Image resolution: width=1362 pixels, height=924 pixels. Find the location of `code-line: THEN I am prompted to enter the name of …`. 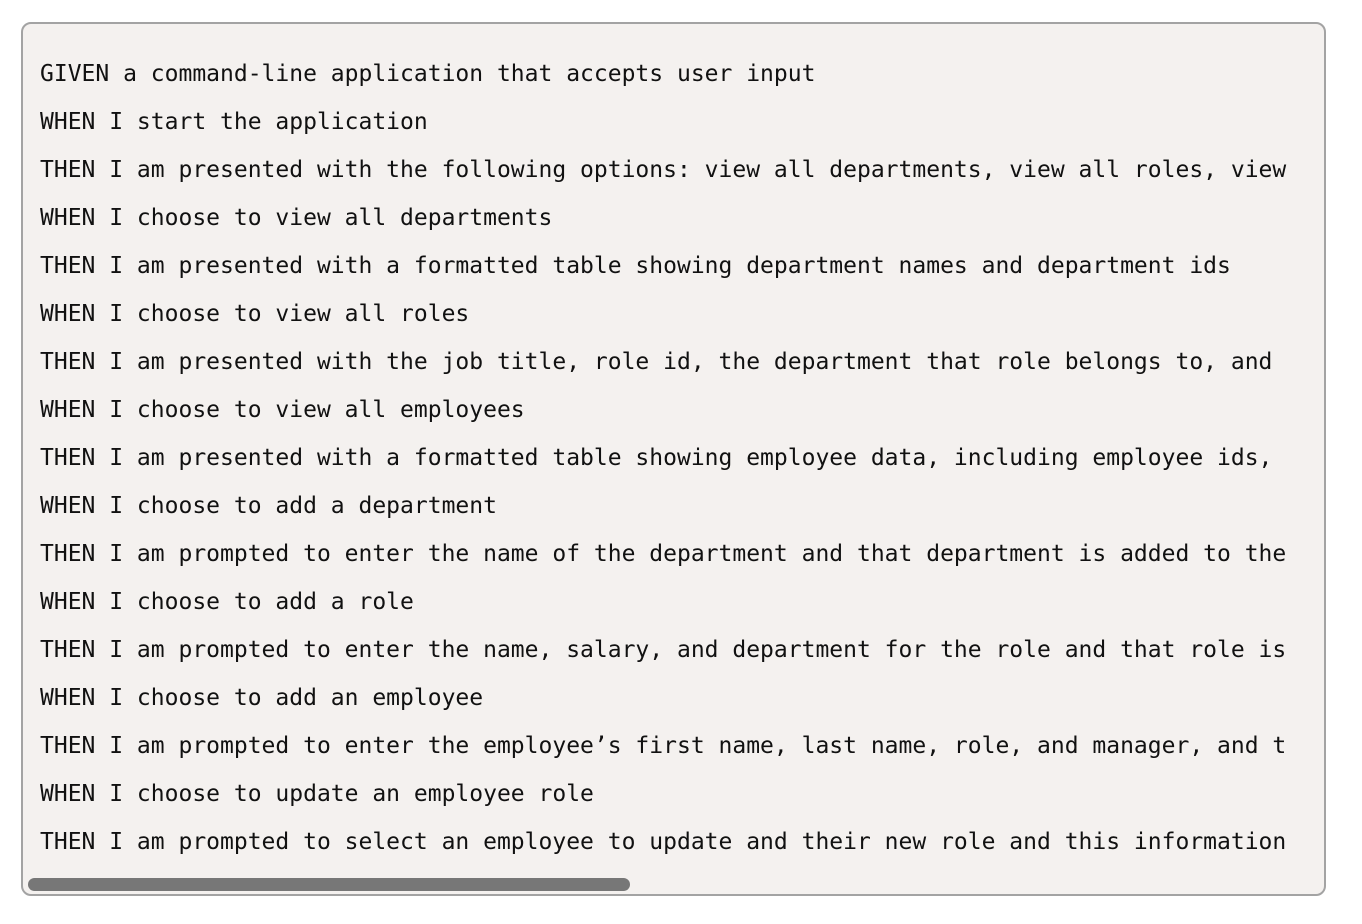

code-line: THEN I am prompted to enter the name of … is located at coordinates (663, 554).